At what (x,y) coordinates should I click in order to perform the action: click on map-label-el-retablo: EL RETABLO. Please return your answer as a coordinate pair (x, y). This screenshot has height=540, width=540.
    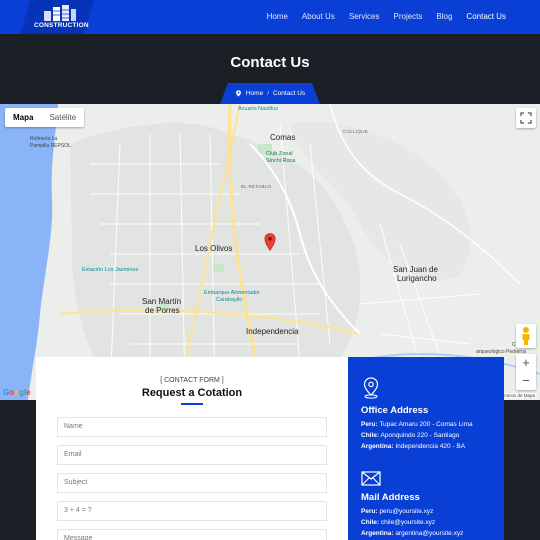
    Looking at the image, I should click on (256, 186).